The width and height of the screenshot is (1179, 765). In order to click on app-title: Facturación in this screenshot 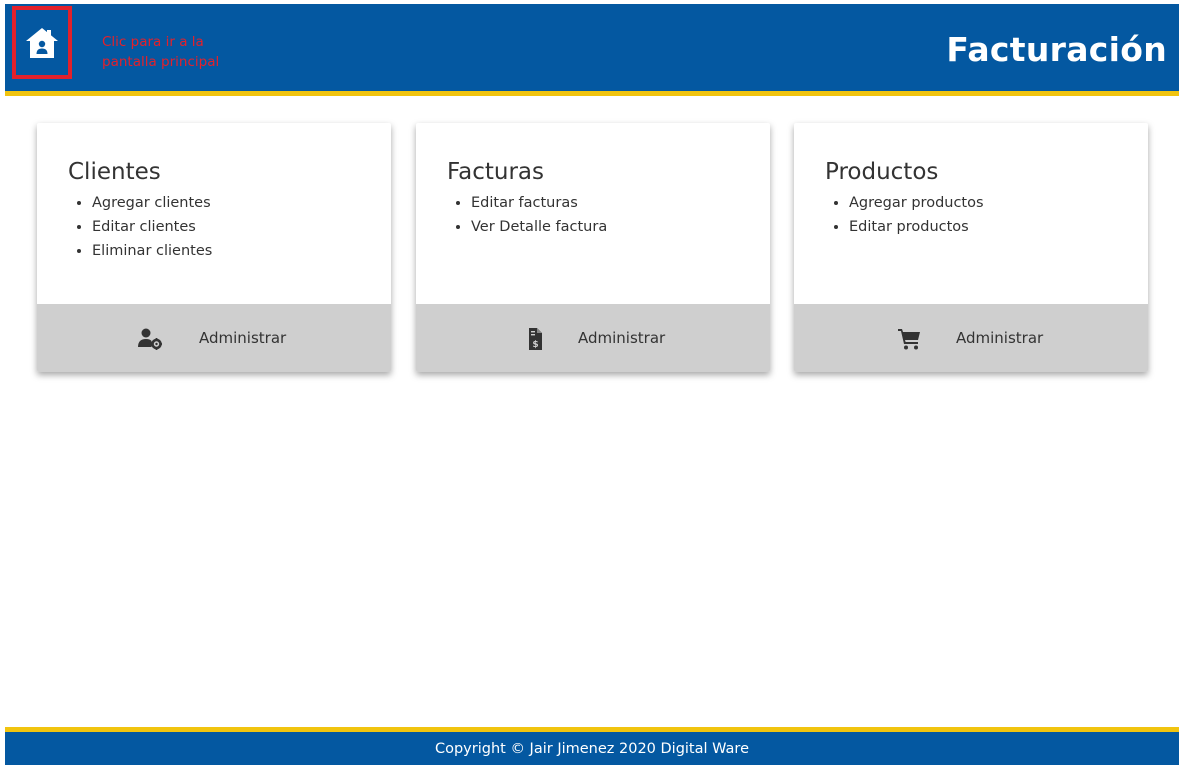, I will do `click(1056, 49)`.